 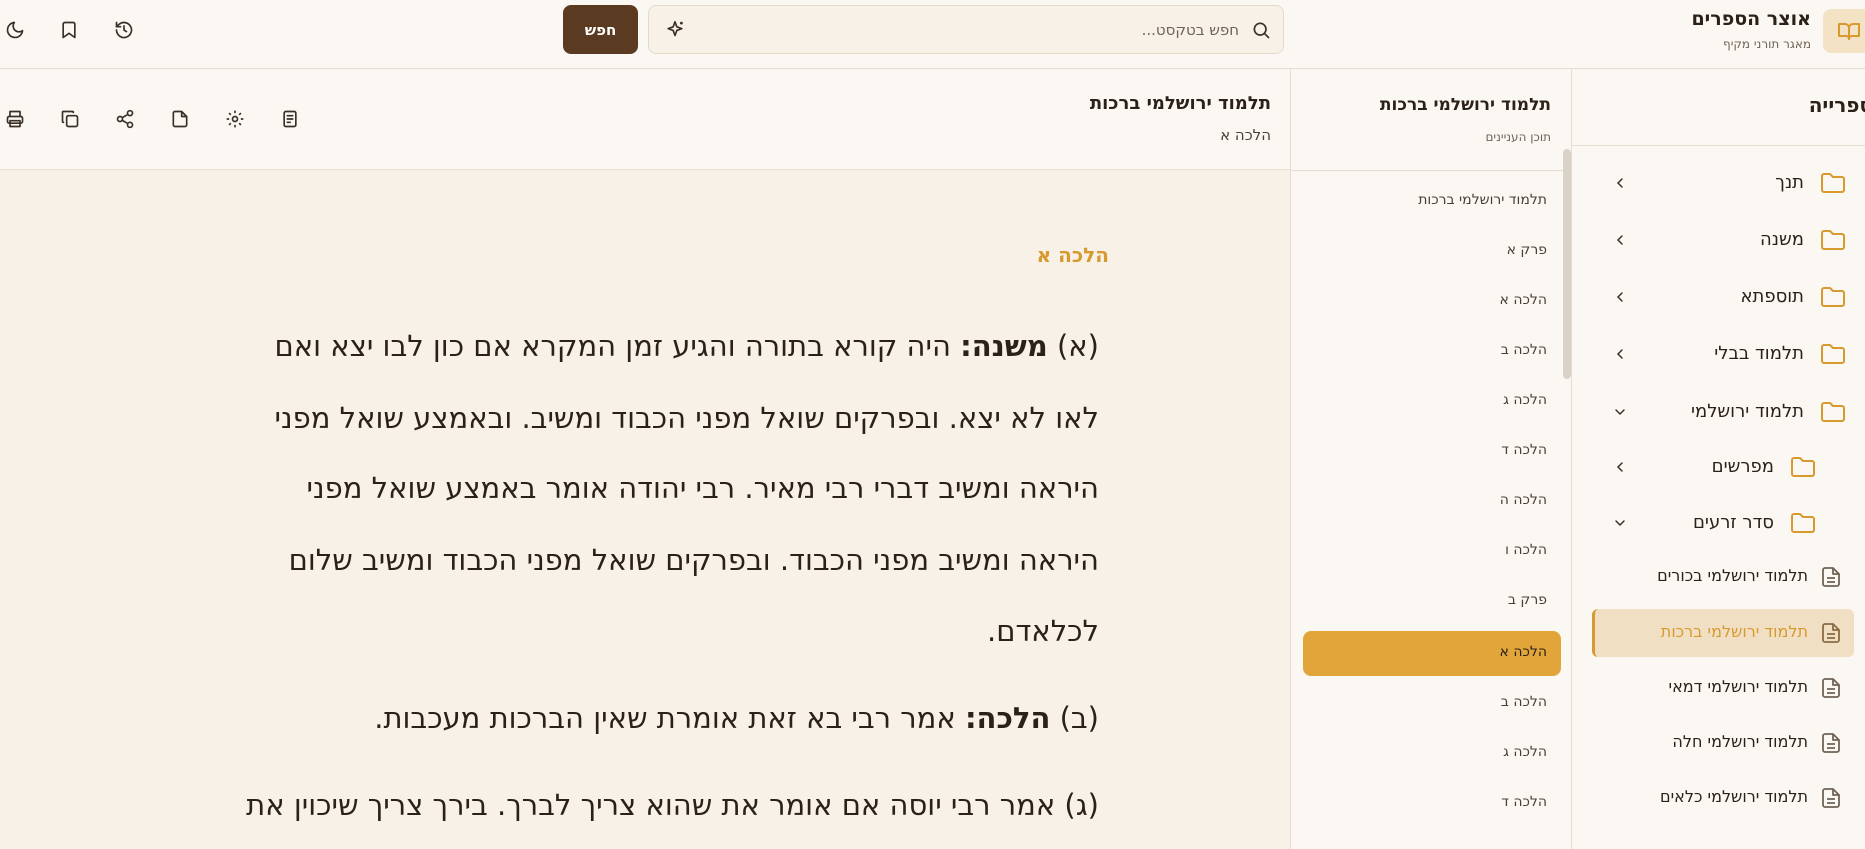 What do you see at coordinates (1733, 522) in the screenshot?
I see `subcategory-label: סדר זרעים` at bounding box center [1733, 522].